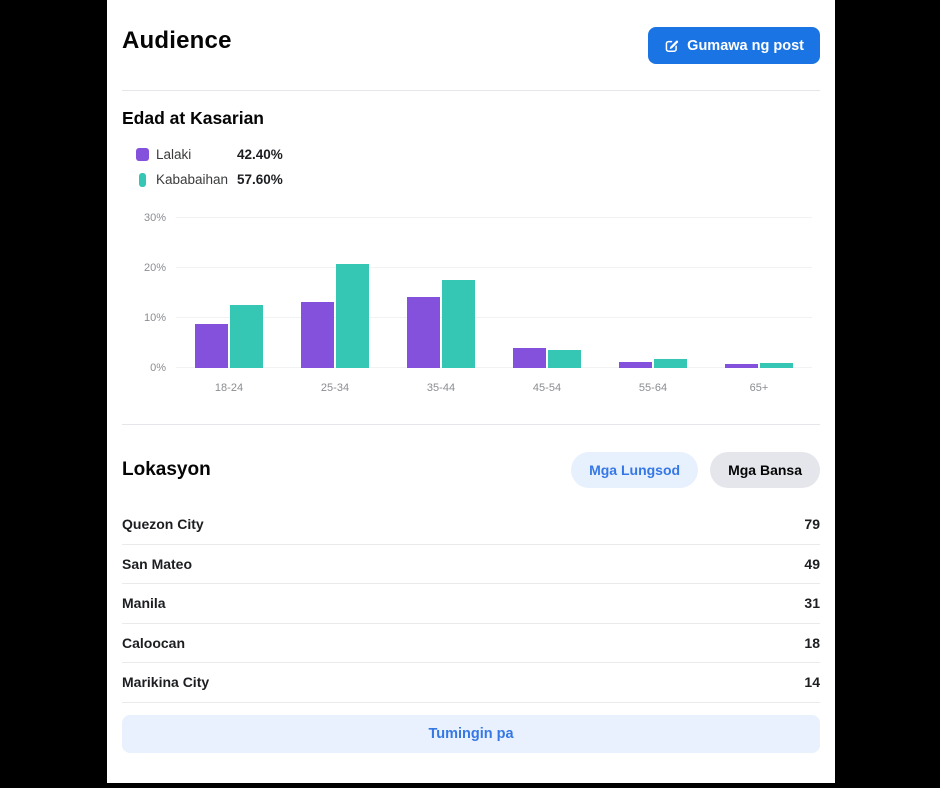 Image resolution: width=940 pixels, height=788 pixels. I want to click on location-name: Caloocan, so click(154, 642).